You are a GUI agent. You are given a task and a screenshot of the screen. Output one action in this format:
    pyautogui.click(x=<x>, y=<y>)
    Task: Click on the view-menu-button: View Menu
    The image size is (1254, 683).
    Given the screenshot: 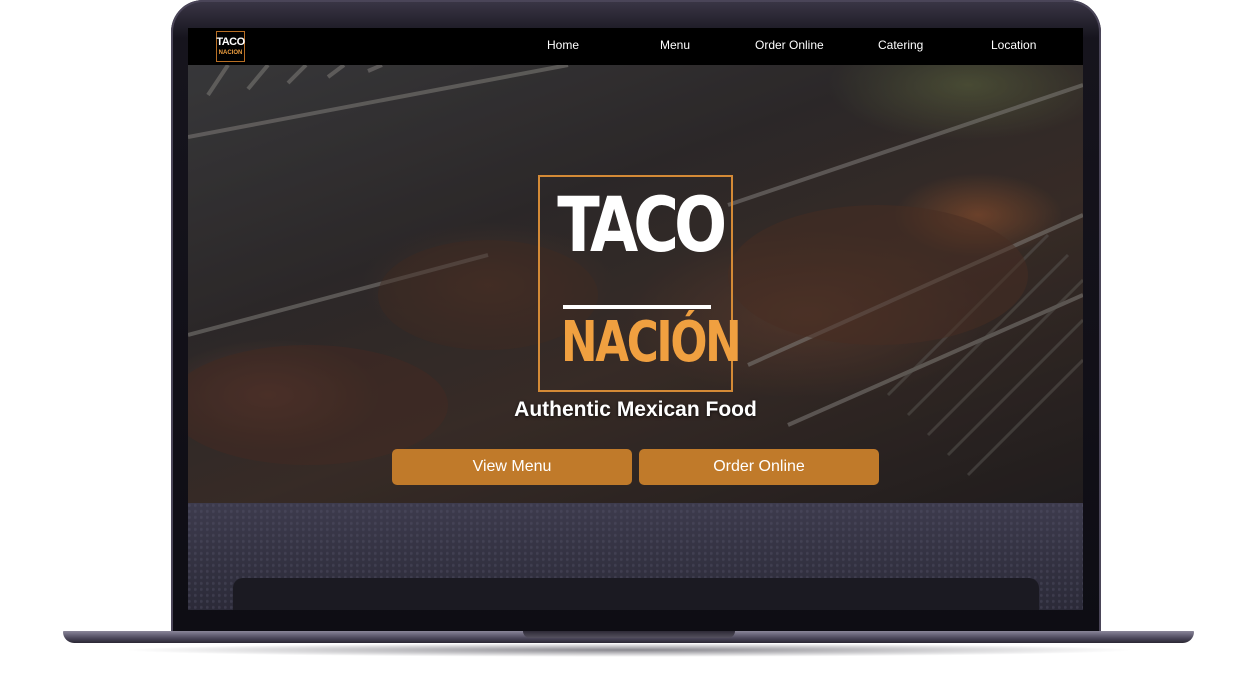 What is the action you would take?
    pyautogui.click(x=512, y=467)
    